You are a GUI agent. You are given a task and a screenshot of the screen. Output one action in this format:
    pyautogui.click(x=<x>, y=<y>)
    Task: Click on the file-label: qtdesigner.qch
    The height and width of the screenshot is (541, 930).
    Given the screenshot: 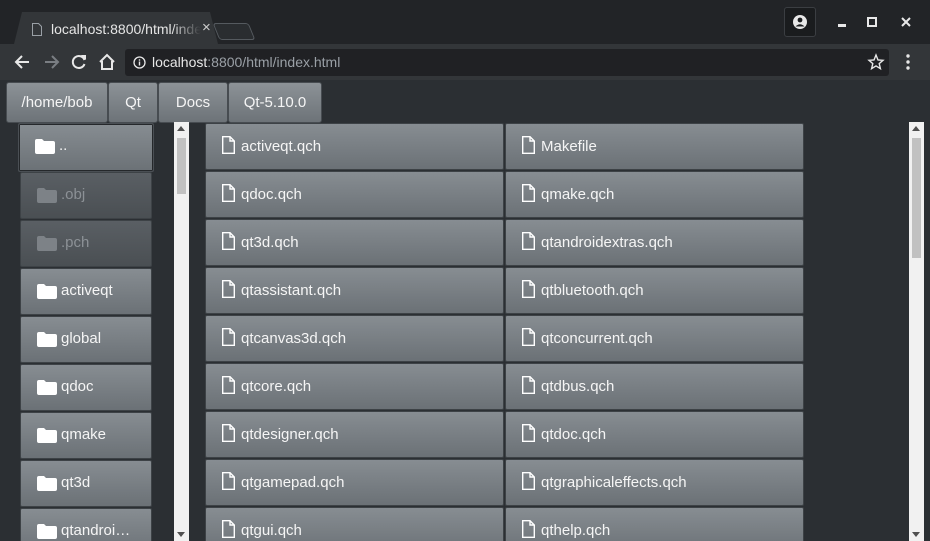 What is the action you would take?
    pyautogui.click(x=290, y=434)
    